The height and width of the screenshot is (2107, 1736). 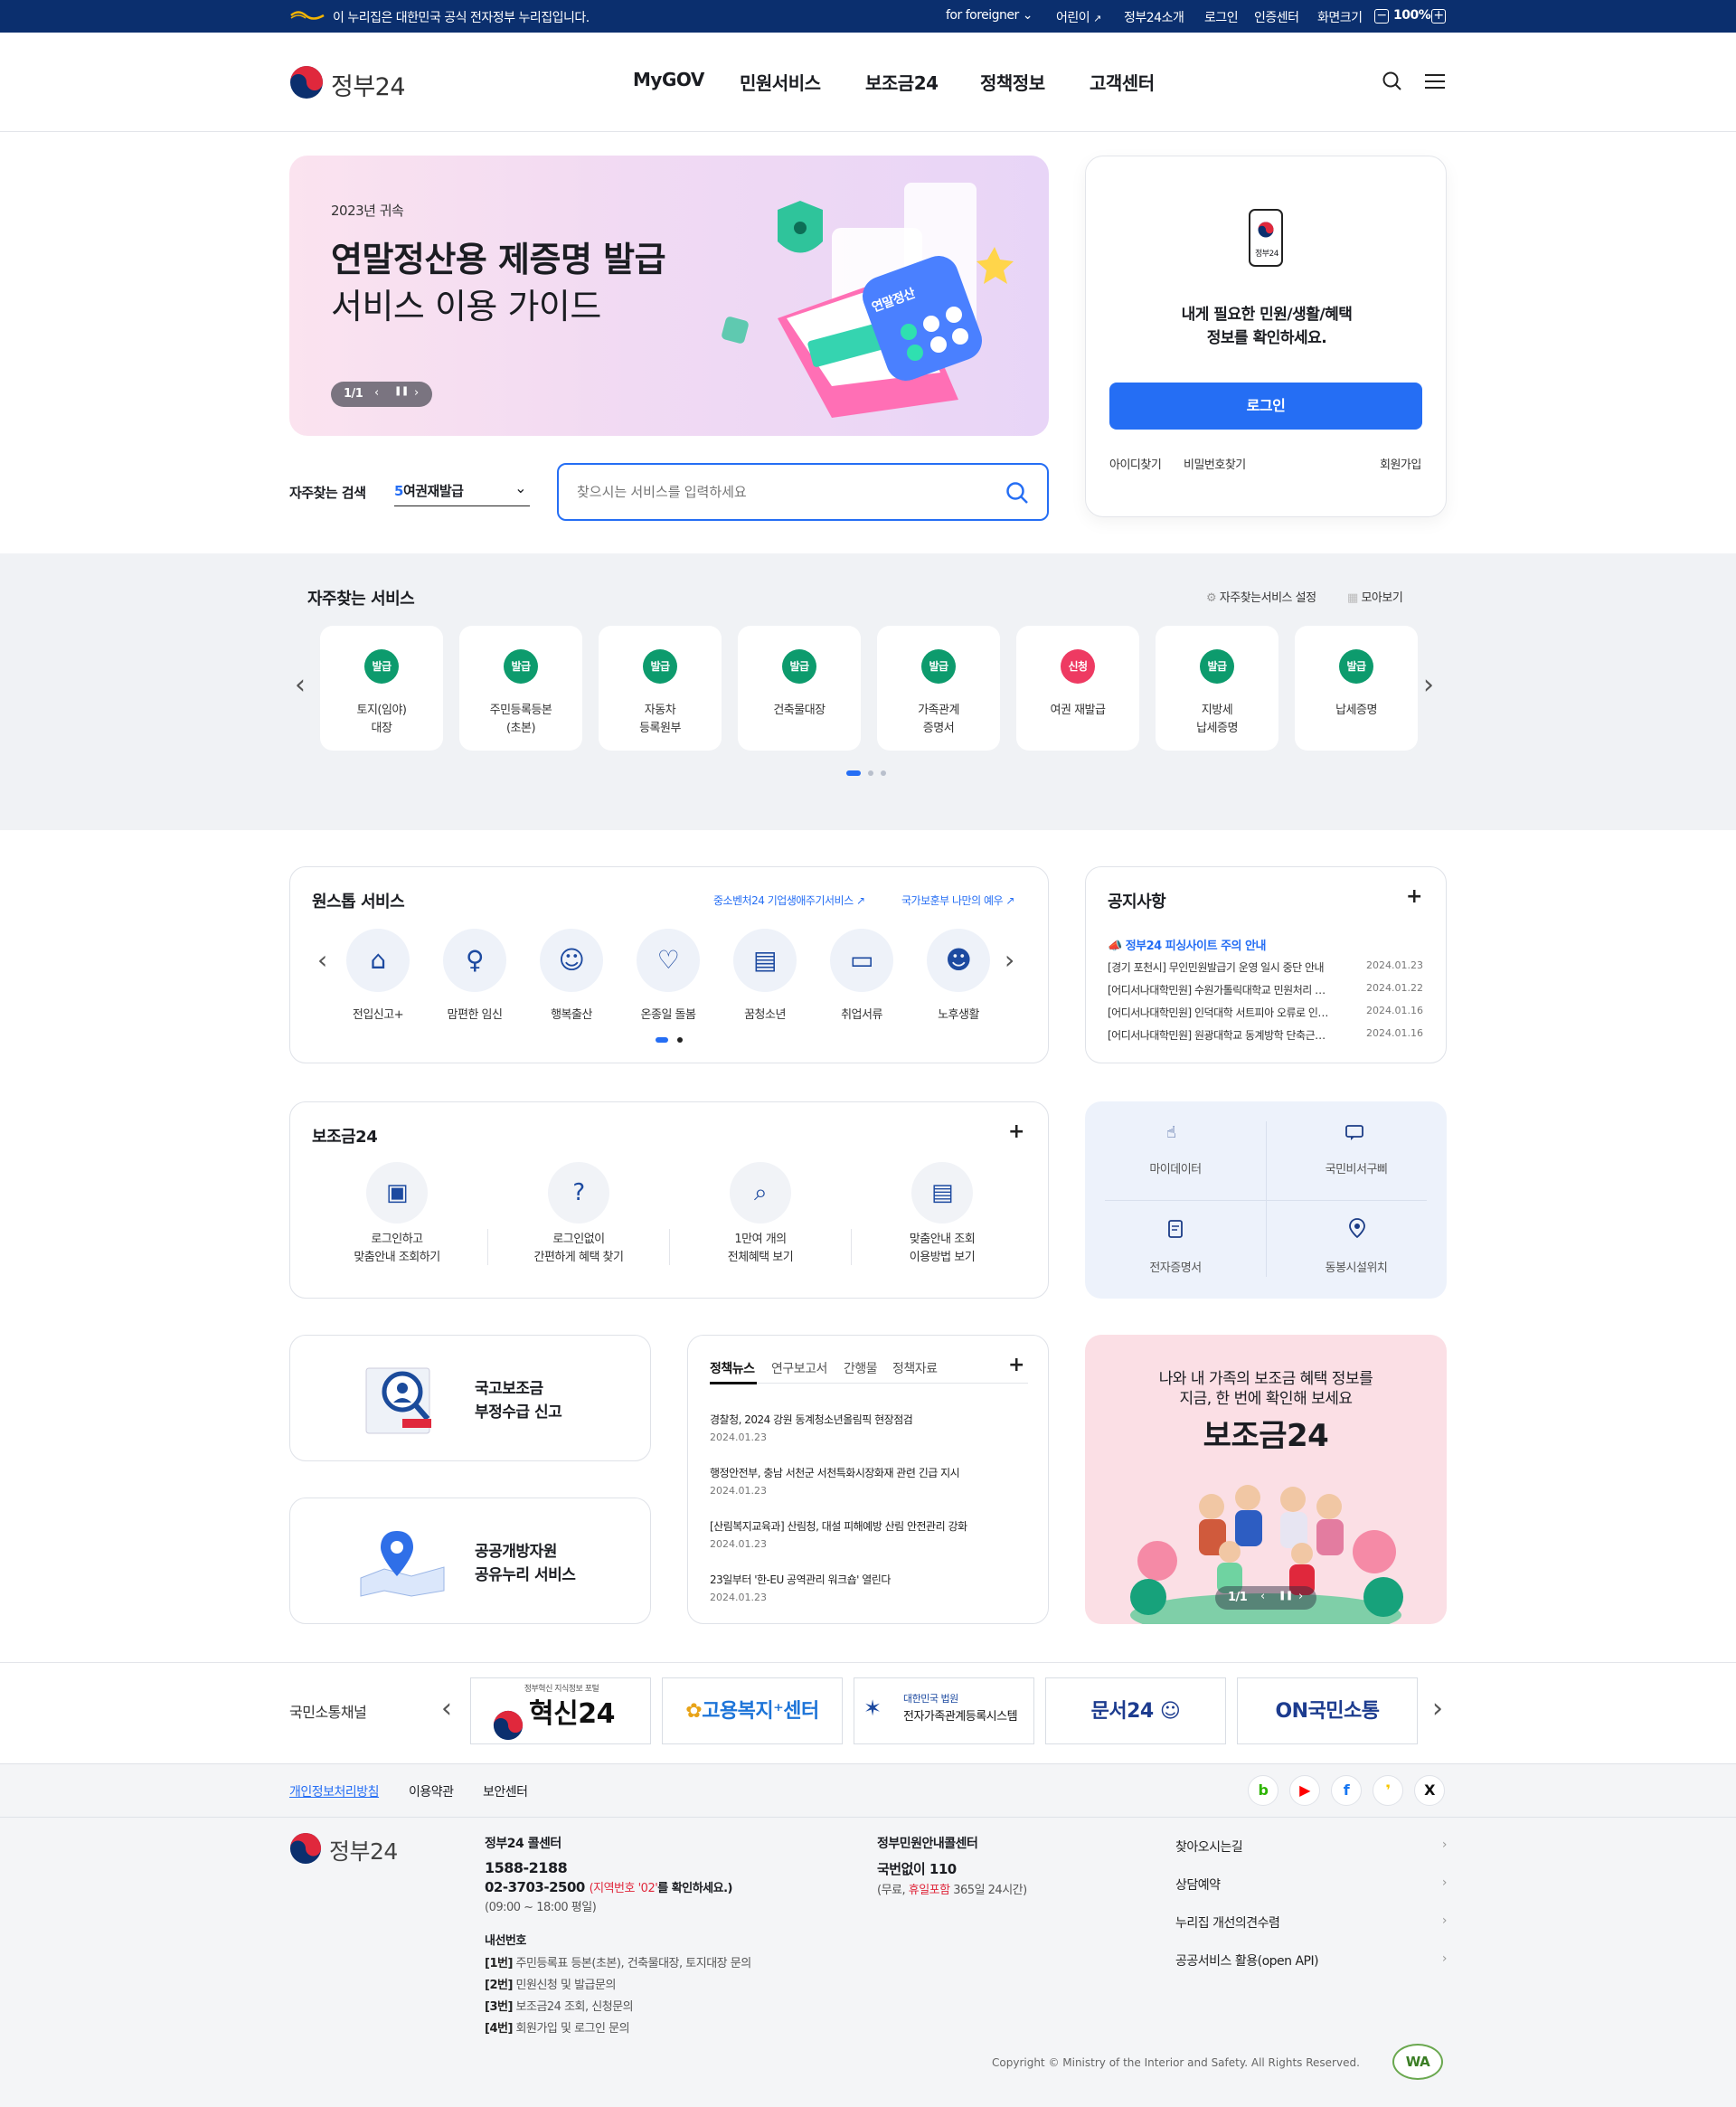 I want to click on footer-nav-link: 상담예약 ›, so click(x=1312, y=1885).